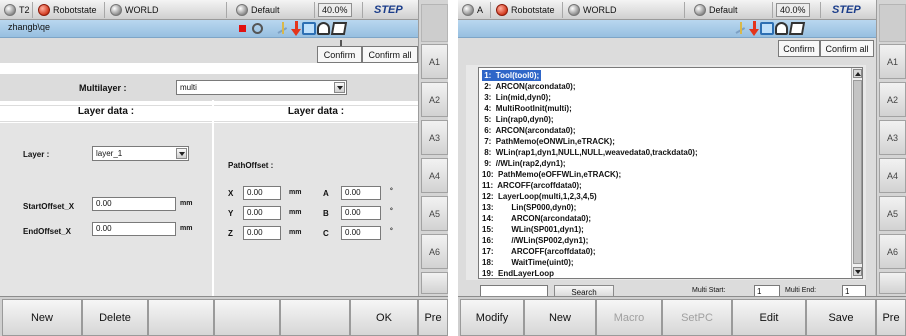 The image size is (906, 336). I want to click on user-label: zhangb\qe, so click(29, 27).